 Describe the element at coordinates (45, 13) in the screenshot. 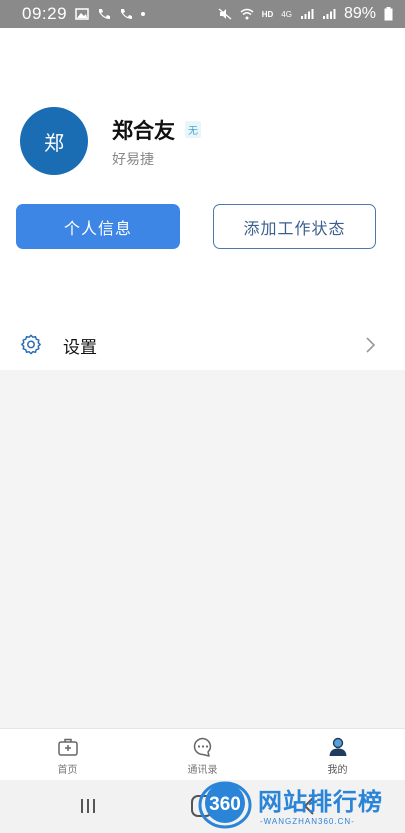

I see `status-time: 09:29` at that location.